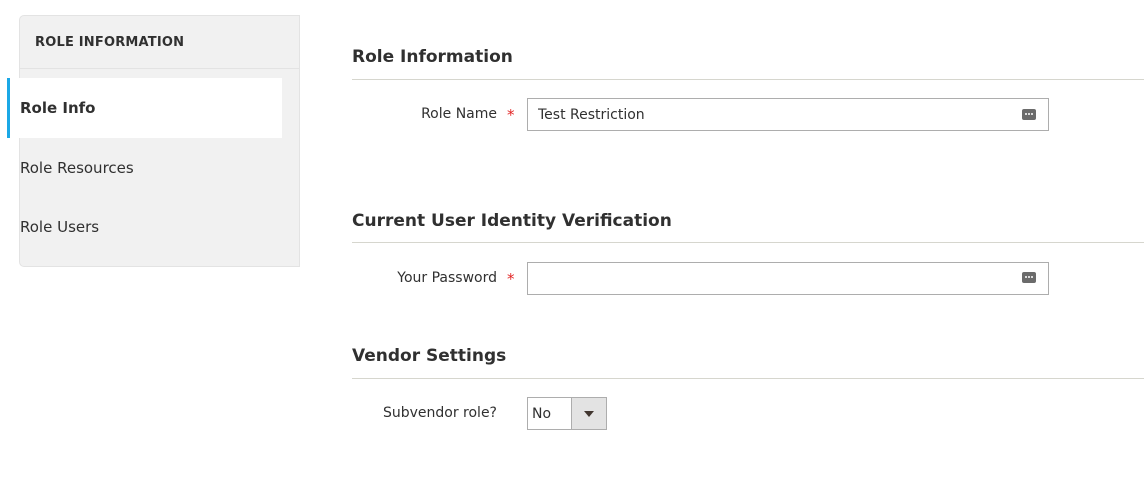 The width and height of the screenshot is (1144, 483). Describe the element at coordinates (60, 227) in the screenshot. I see `sidebar-item-label: Role Users` at that location.